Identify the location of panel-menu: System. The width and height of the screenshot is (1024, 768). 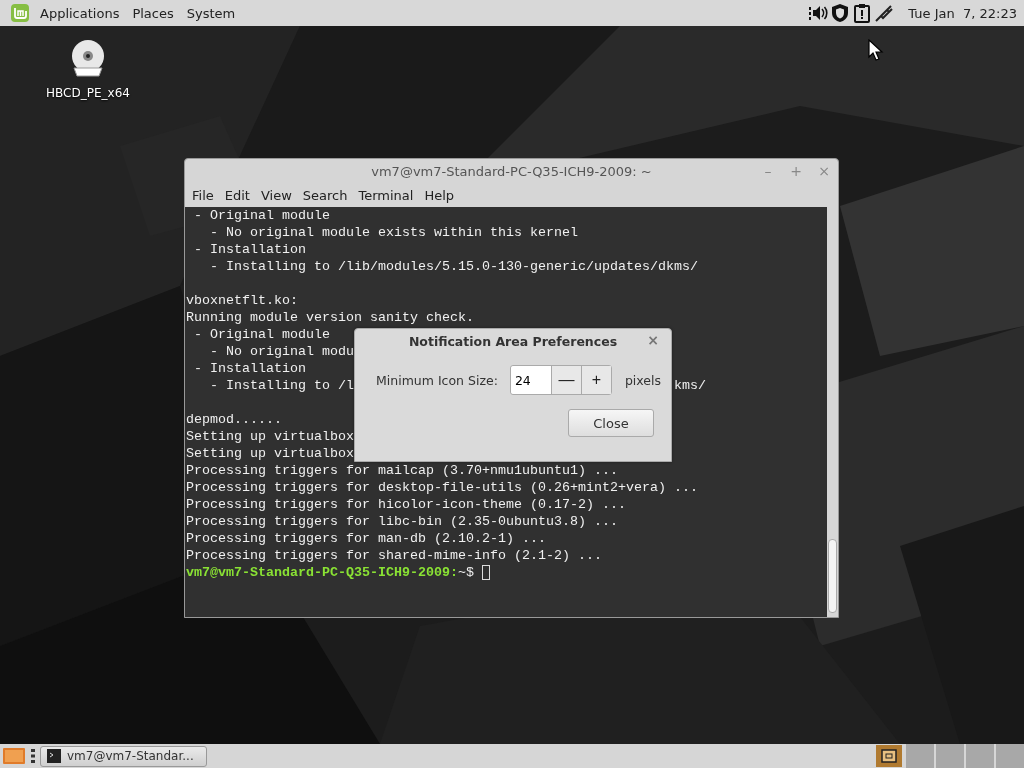
(213, 13).